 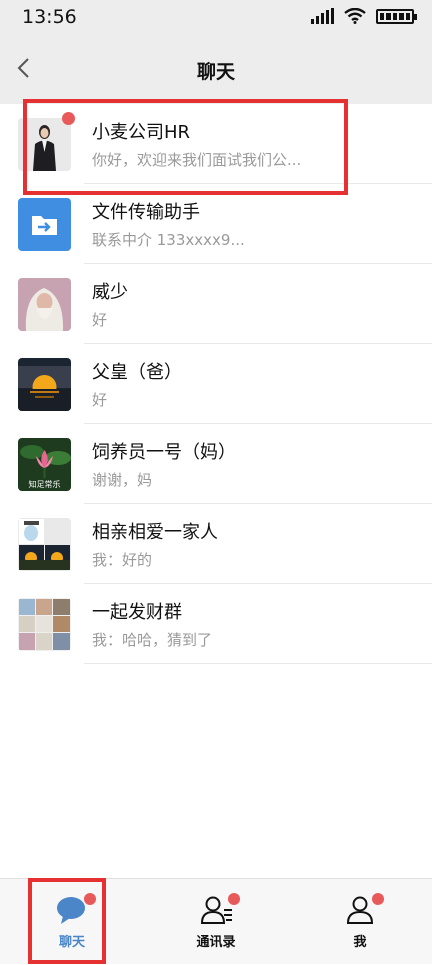 What do you see at coordinates (137, 612) in the screenshot?
I see `chat-name: 一起发财群` at bounding box center [137, 612].